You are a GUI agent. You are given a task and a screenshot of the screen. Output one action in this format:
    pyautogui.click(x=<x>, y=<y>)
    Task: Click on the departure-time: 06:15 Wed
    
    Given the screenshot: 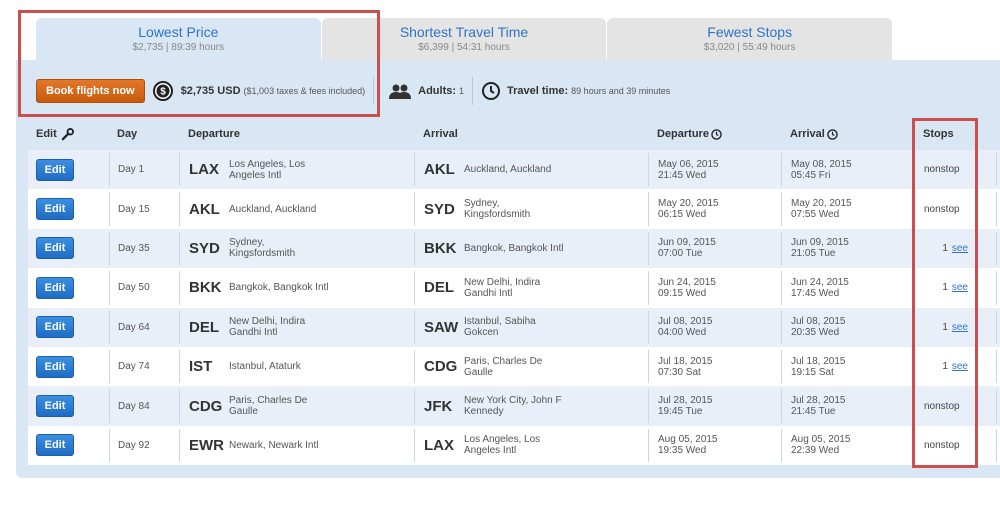 What is the action you would take?
    pyautogui.click(x=682, y=215)
    